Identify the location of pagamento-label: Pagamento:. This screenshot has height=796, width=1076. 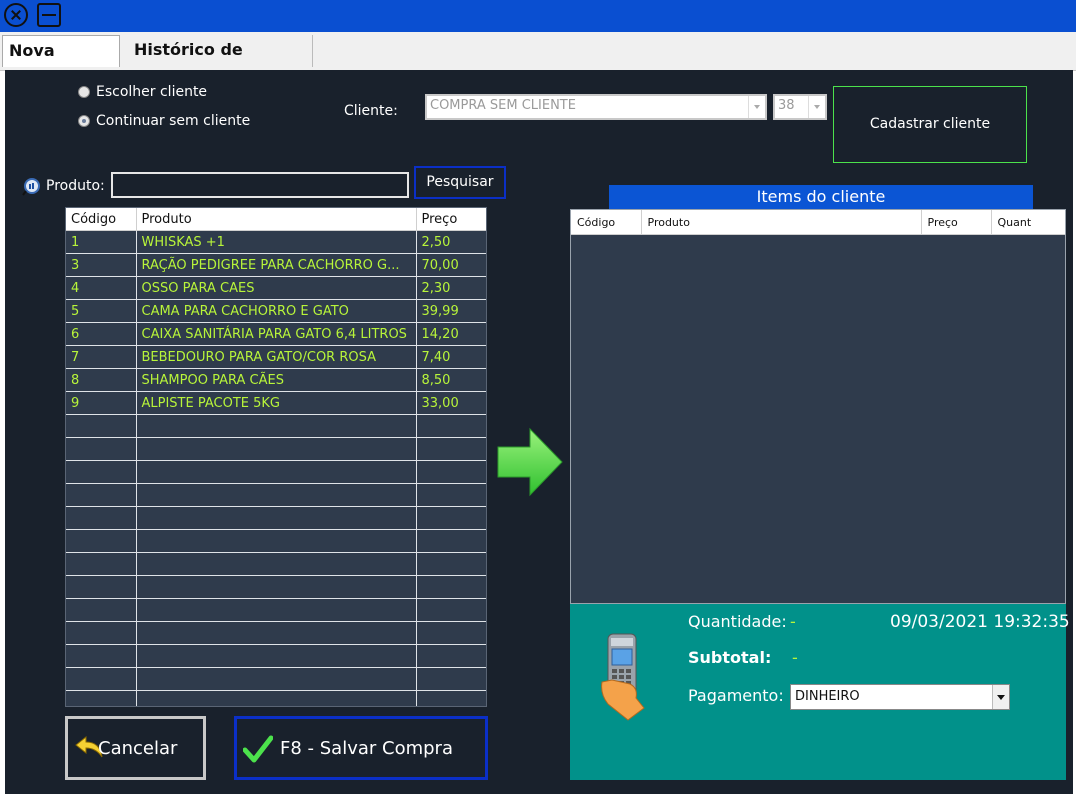
(736, 695).